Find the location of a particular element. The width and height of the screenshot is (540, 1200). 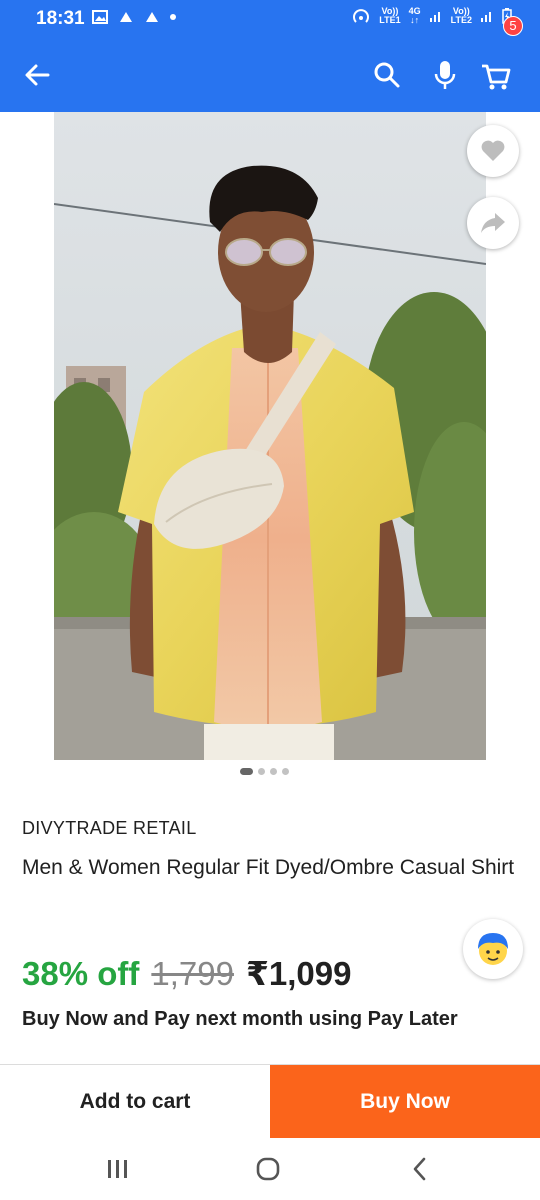

notification-icons is located at coordinates (134, 17).